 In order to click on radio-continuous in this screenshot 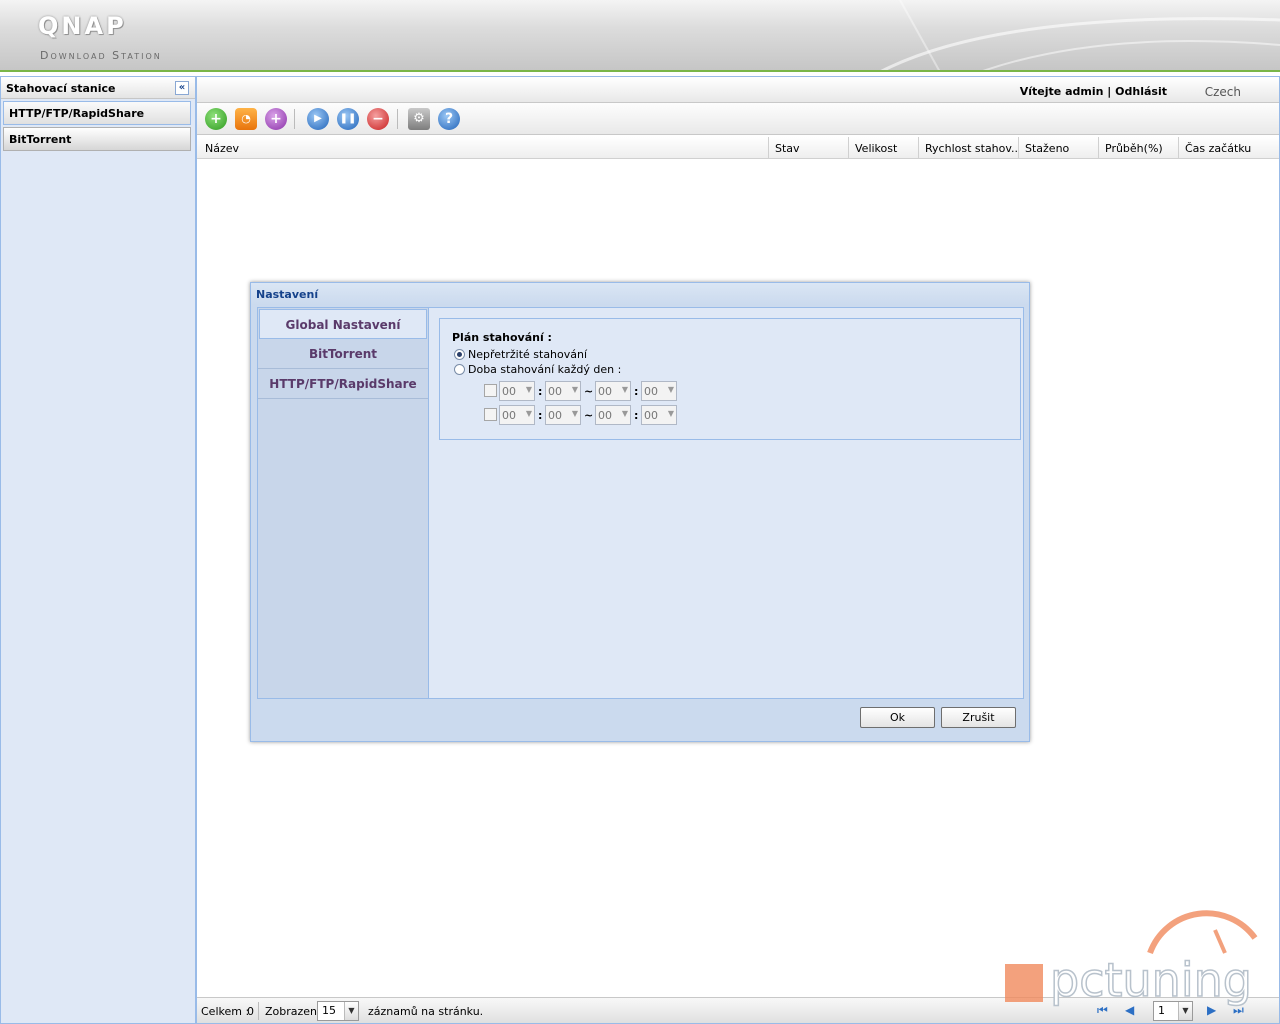, I will do `click(459, 354)`.